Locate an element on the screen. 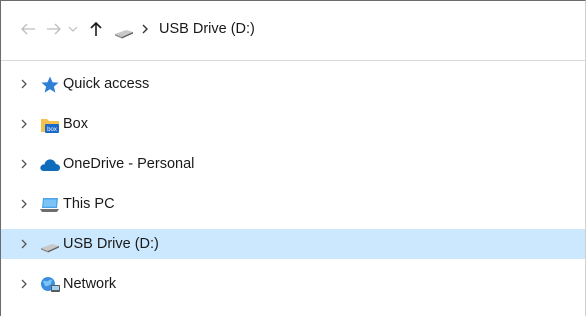  nav-item-onedrive: OneDrive - Personal is located at coordinates (293, 164).